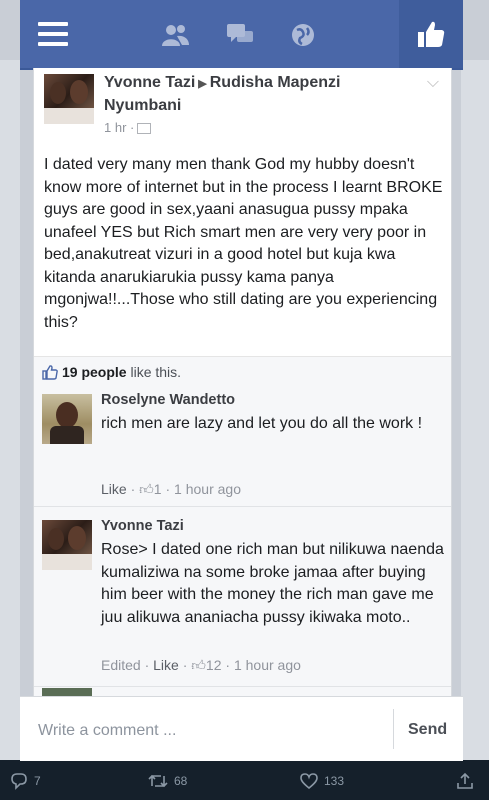  I want to click on comment-meta: Edited · Like · 👍︎12 · 1 hour ago, so click(201, 665).